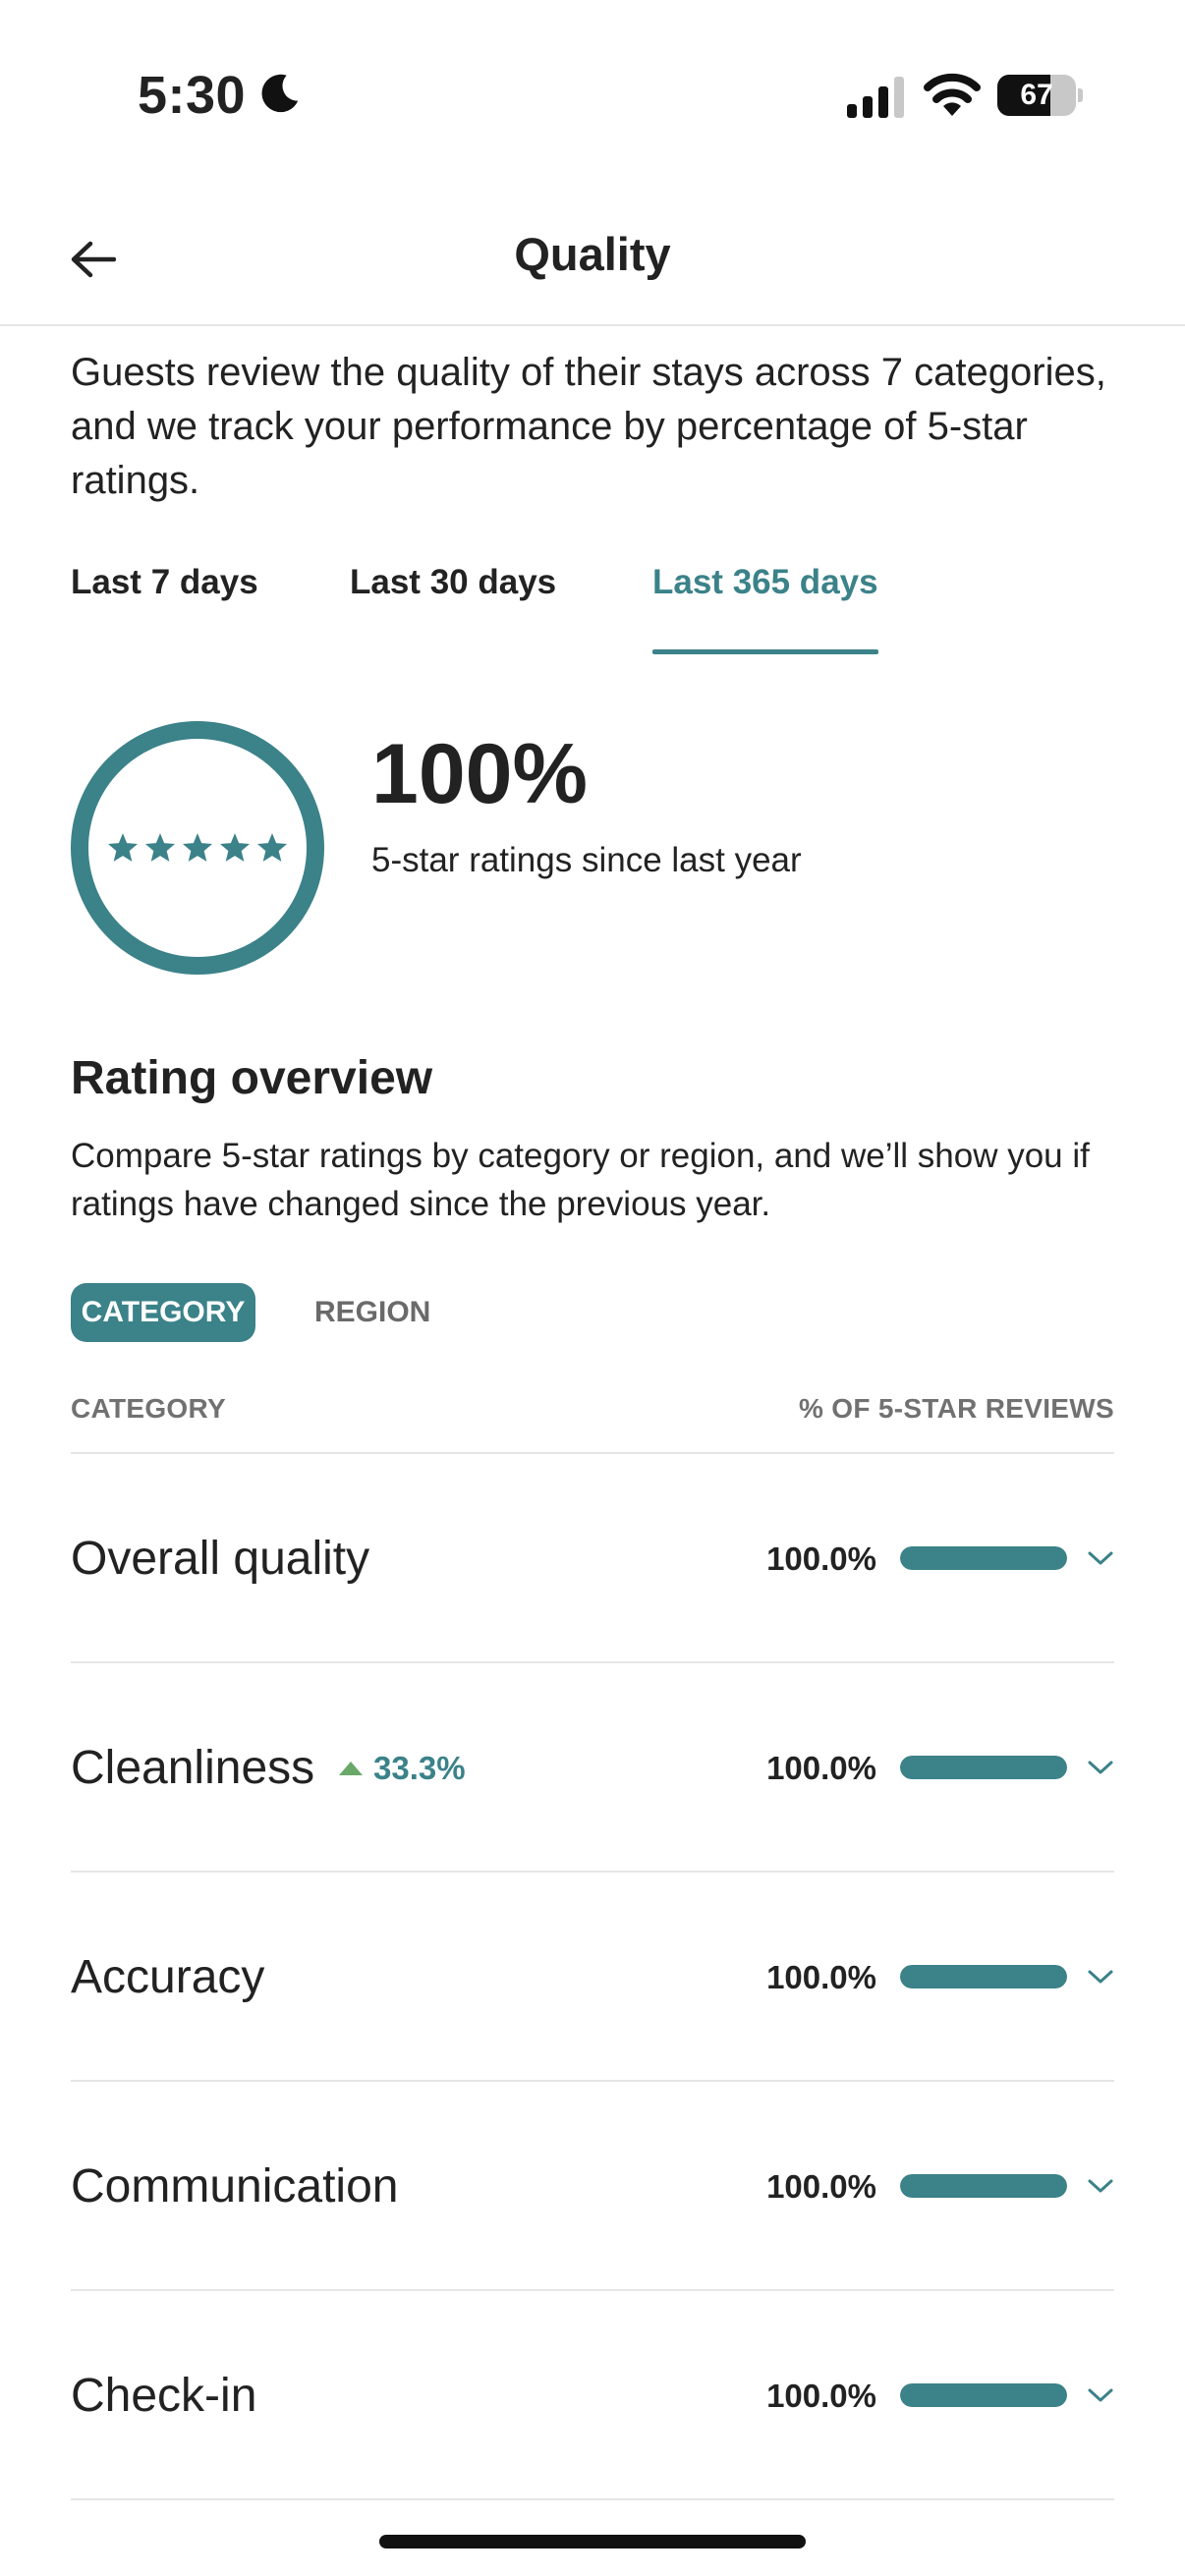 The width and height of the screenshot is (1185, 2576). What do you see at coordinates (163, 1312) in the screenshot?
I see `category-toggle-button: CATEGORY` at bounding box center [163, 1312].